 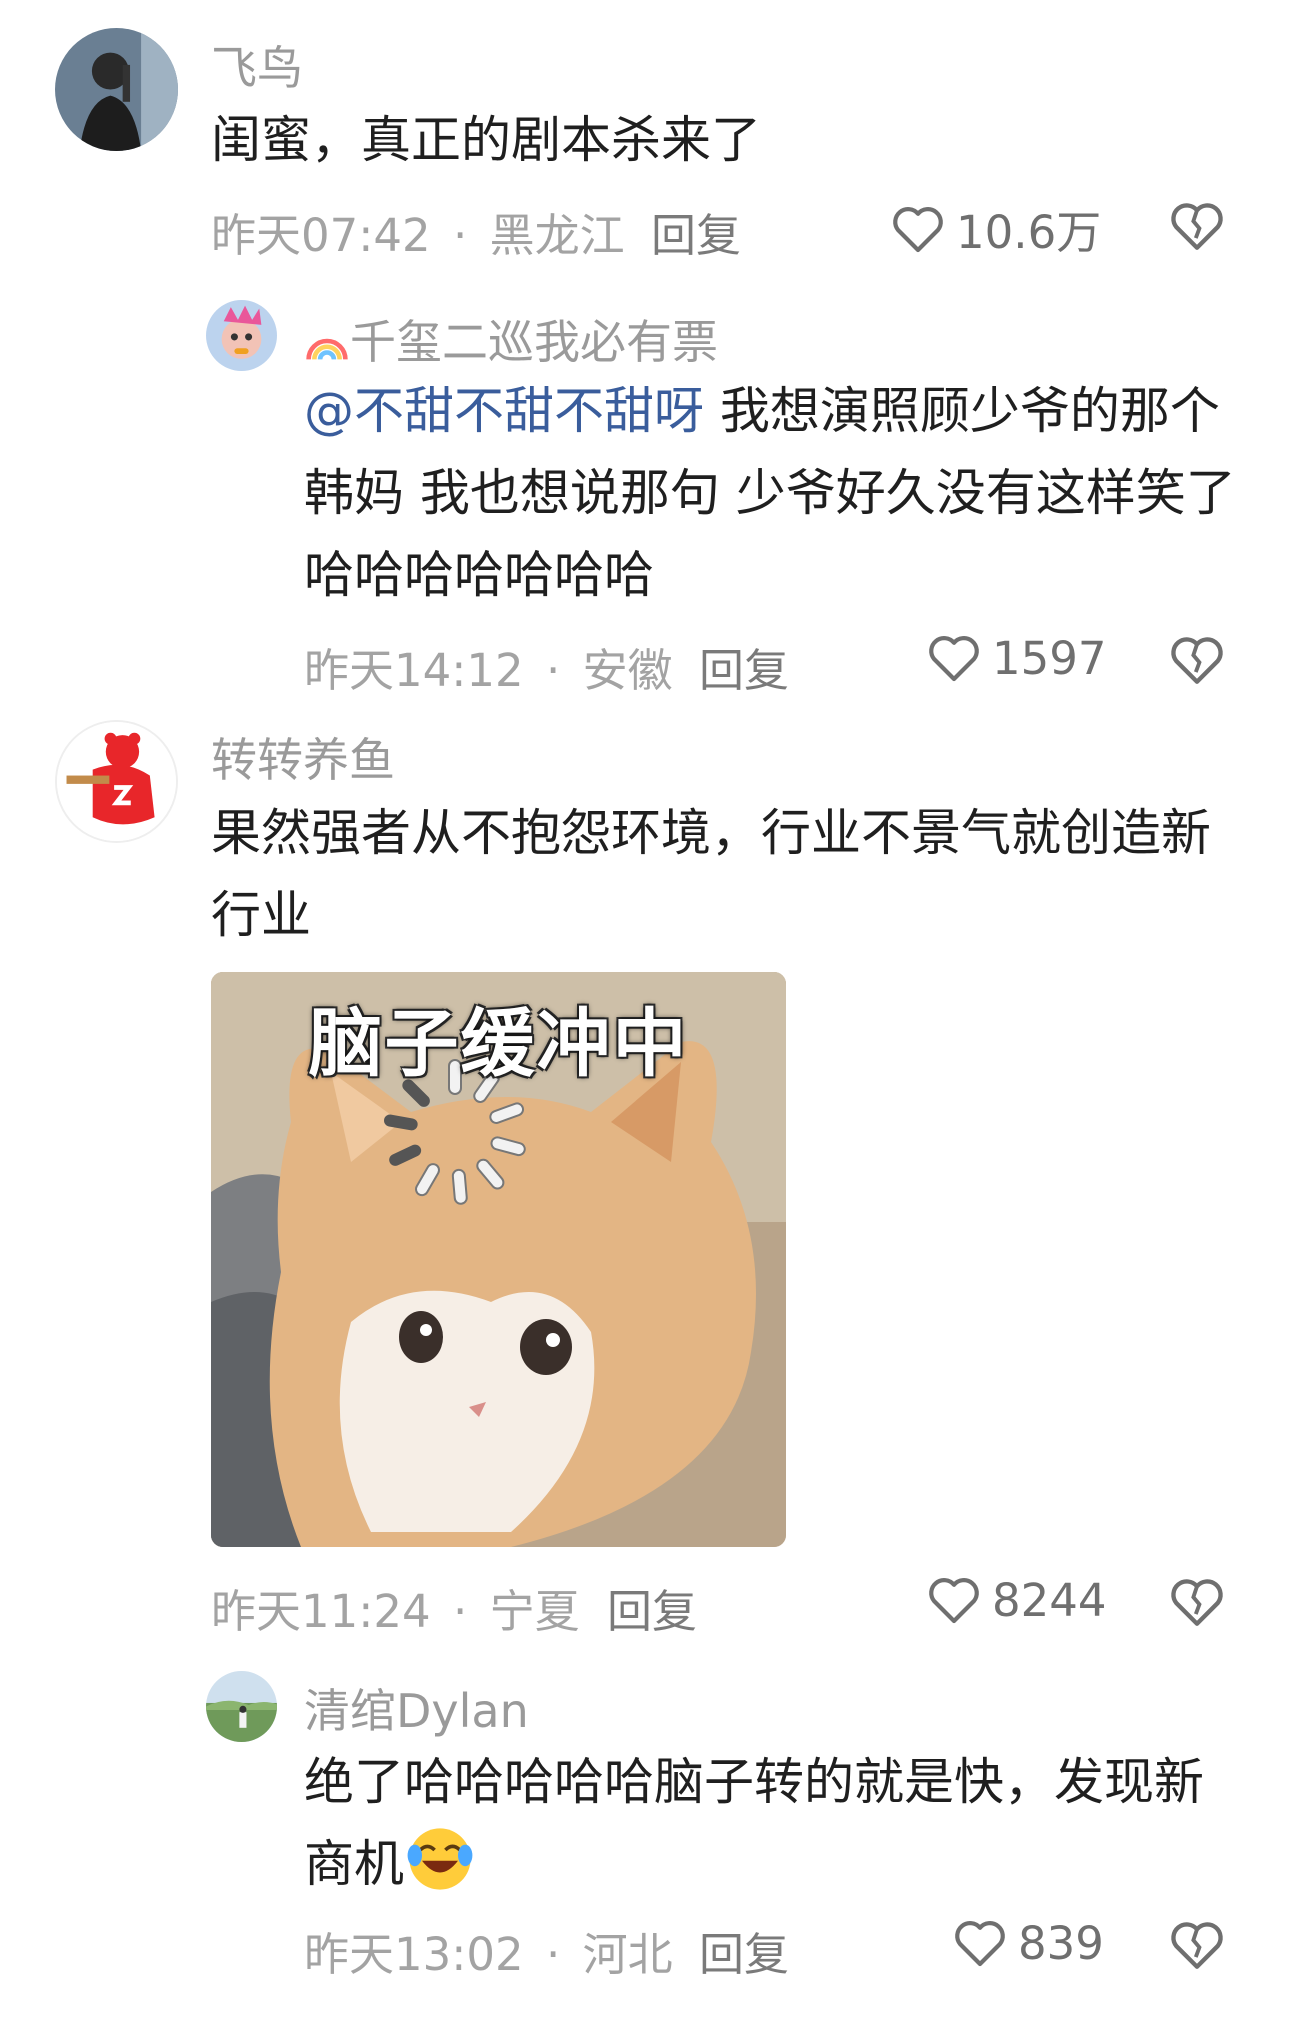 I want to click on timestamp: 昨天14:12, so click(x=414, y=670).